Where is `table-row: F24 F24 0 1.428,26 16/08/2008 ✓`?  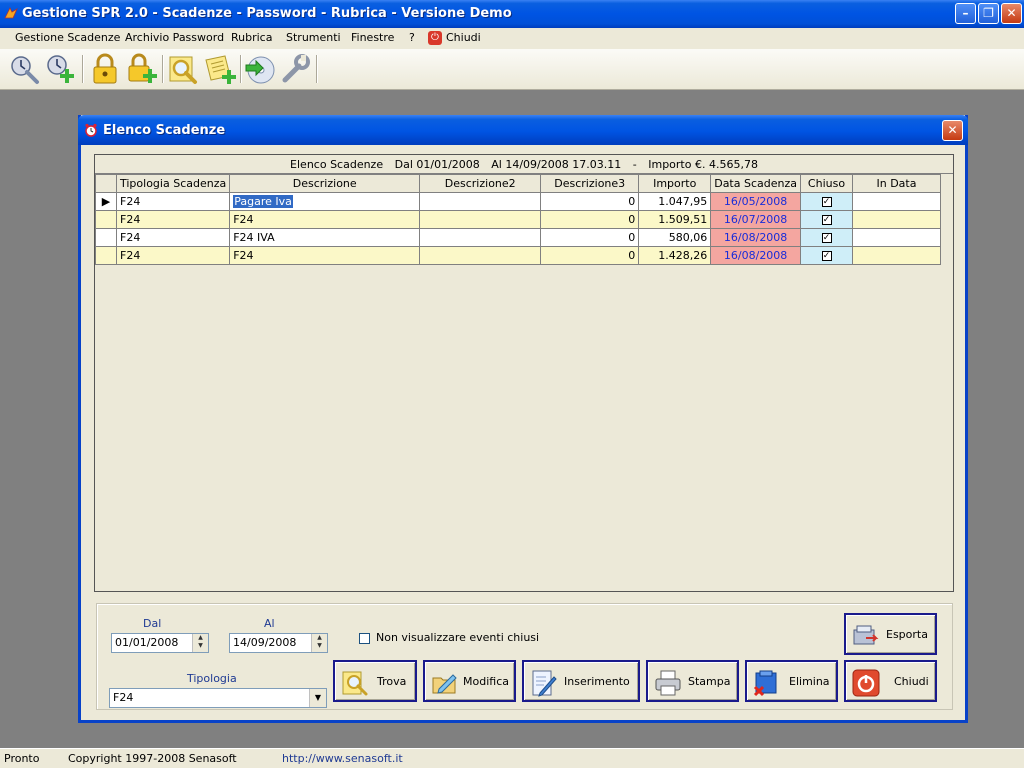 table-row: F24 F24 0 1.428,26 16/08/2008 ✓ is located at coordinates (518, 255).